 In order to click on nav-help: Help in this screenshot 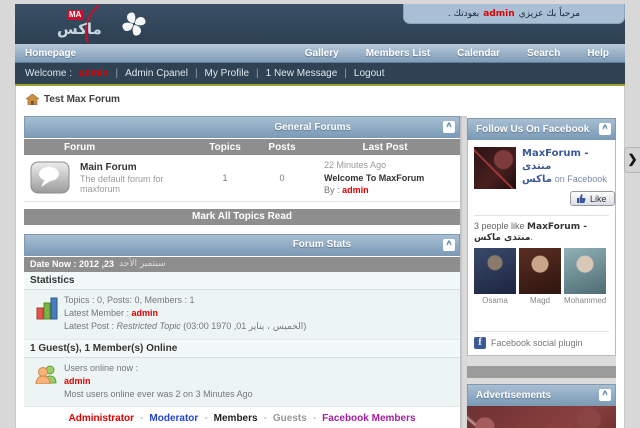, I will do `click(598, 53)`.